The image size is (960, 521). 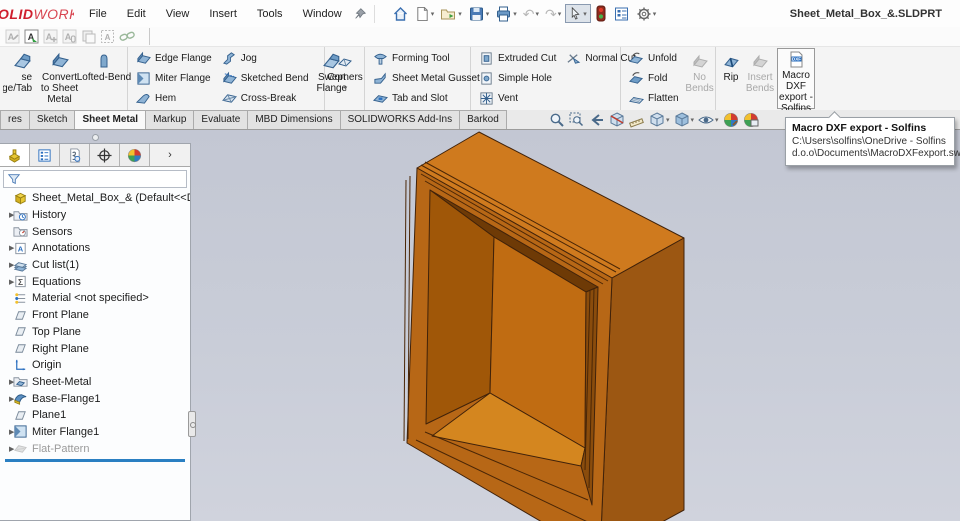 What do you see at coordinates (12, 36) in the screenshot?
I see `note-edit-icon: A` at bounding box center [12, 36].